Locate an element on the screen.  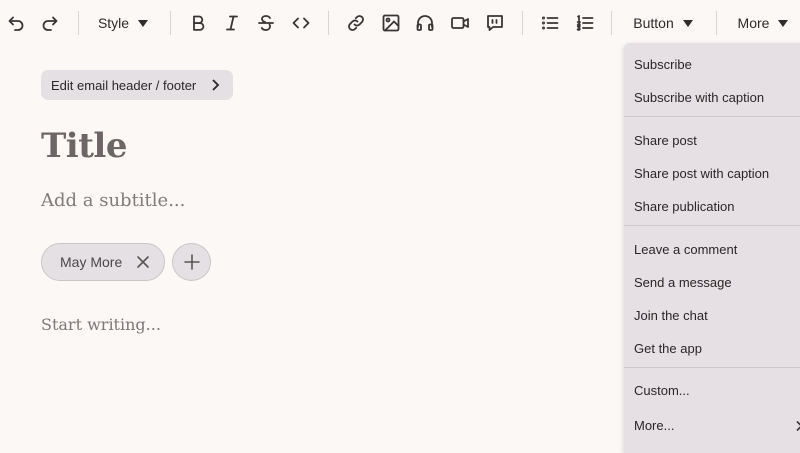
undo-button is located at coordinates (16, 23).